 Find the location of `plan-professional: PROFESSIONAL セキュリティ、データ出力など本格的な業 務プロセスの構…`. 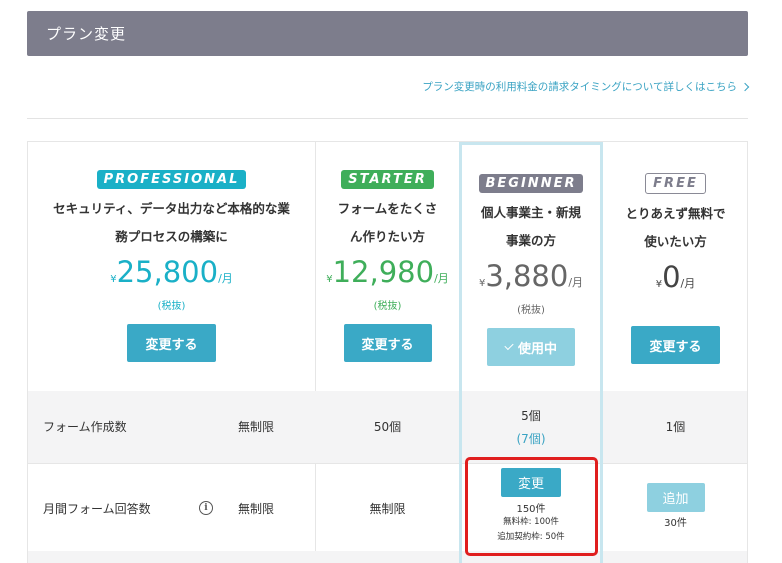

plan-professional: PROFESSIONAL セキュリティ、データ出力など本格的な業 務プロセスの構… is located at coordinates (171, 252).